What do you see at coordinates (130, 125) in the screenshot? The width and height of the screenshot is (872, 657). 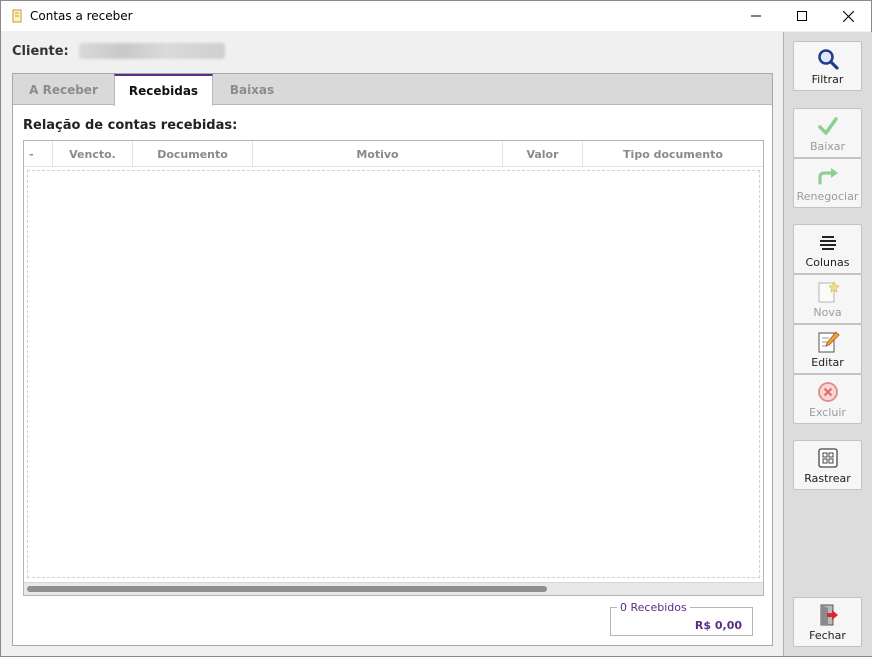 I see `section-title: Relação de contas recebidas:` at bounding box center [130, 125].